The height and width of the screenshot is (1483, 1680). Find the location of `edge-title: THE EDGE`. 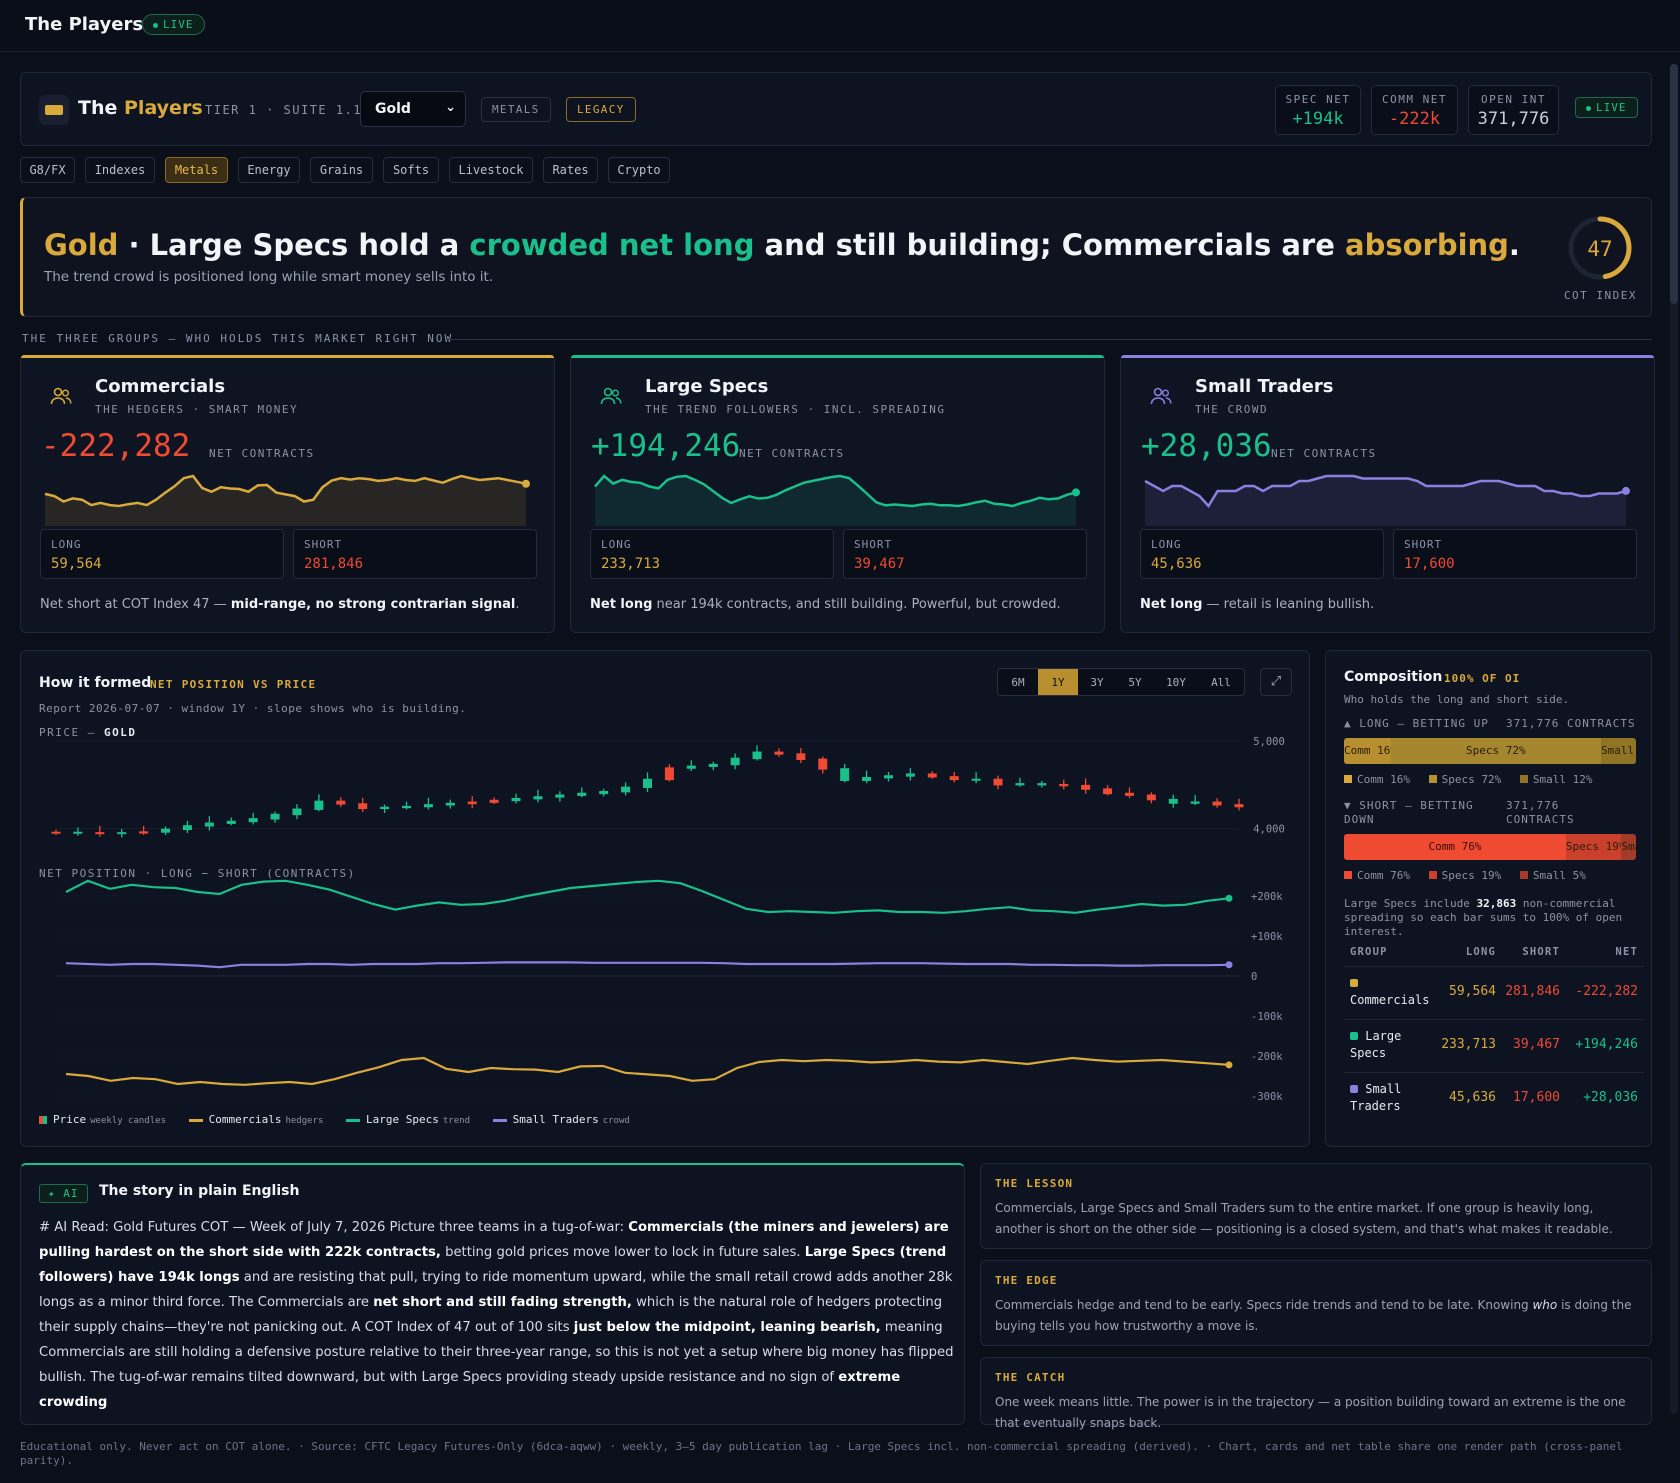

edge-title: THE EDGE is located at coordinates (1026, 1280).